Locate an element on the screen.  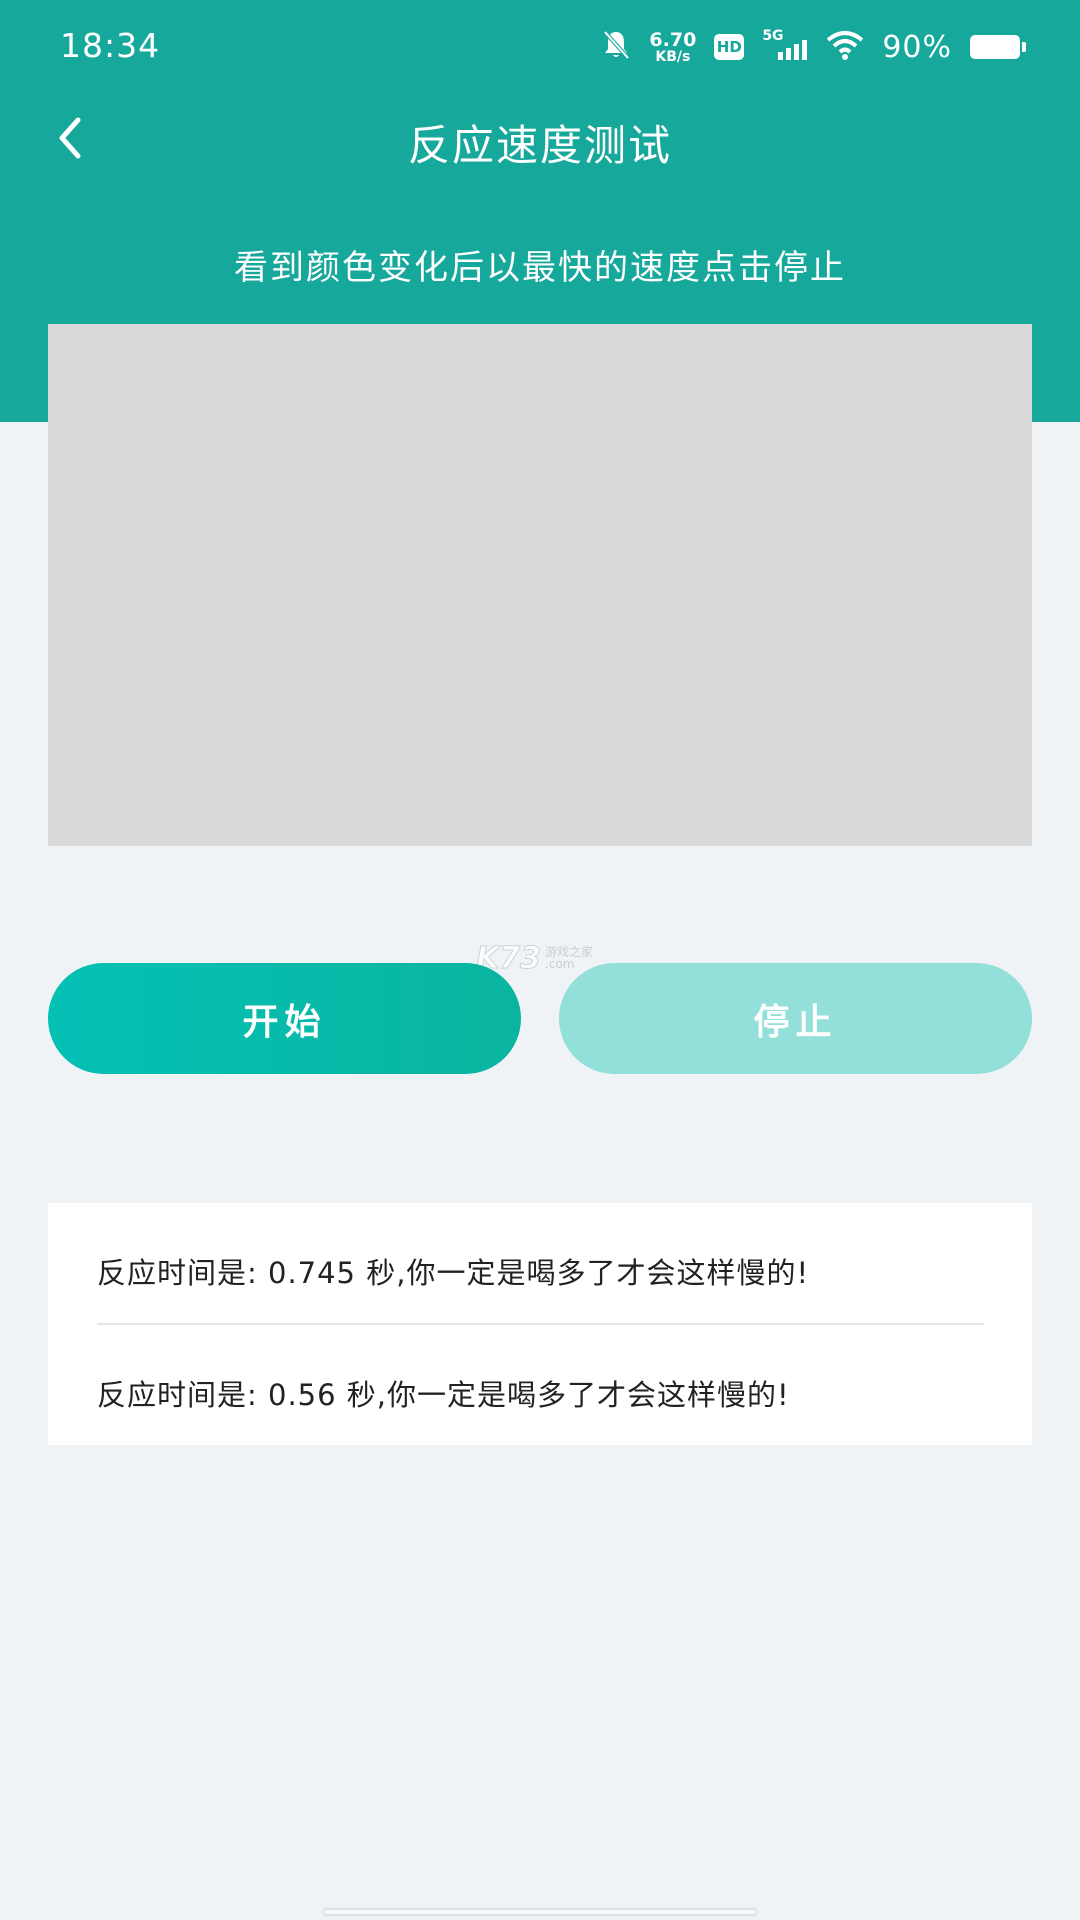
status-time: 18:34 is located at coordinates (110, 45).